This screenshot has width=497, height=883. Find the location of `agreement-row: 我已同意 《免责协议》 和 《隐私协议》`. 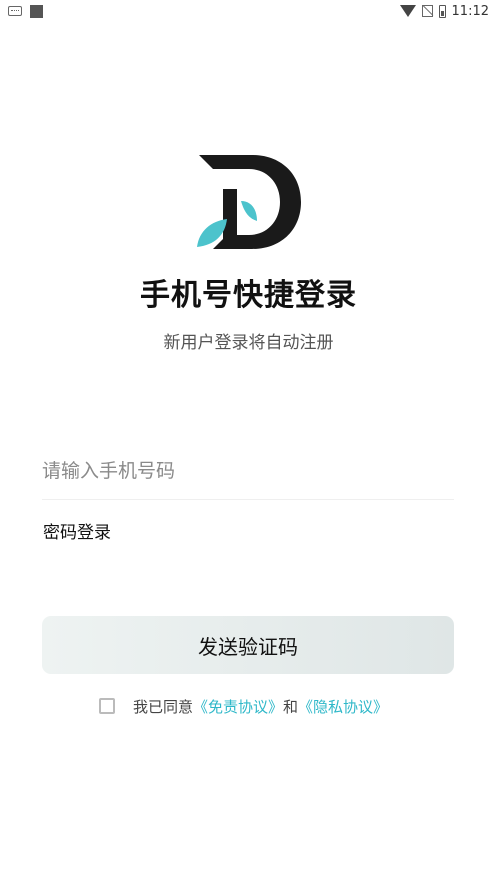

agreement-row: 我已同意 《免责协议》 和 《隐私协议》 is located at coordinates (243, 706).